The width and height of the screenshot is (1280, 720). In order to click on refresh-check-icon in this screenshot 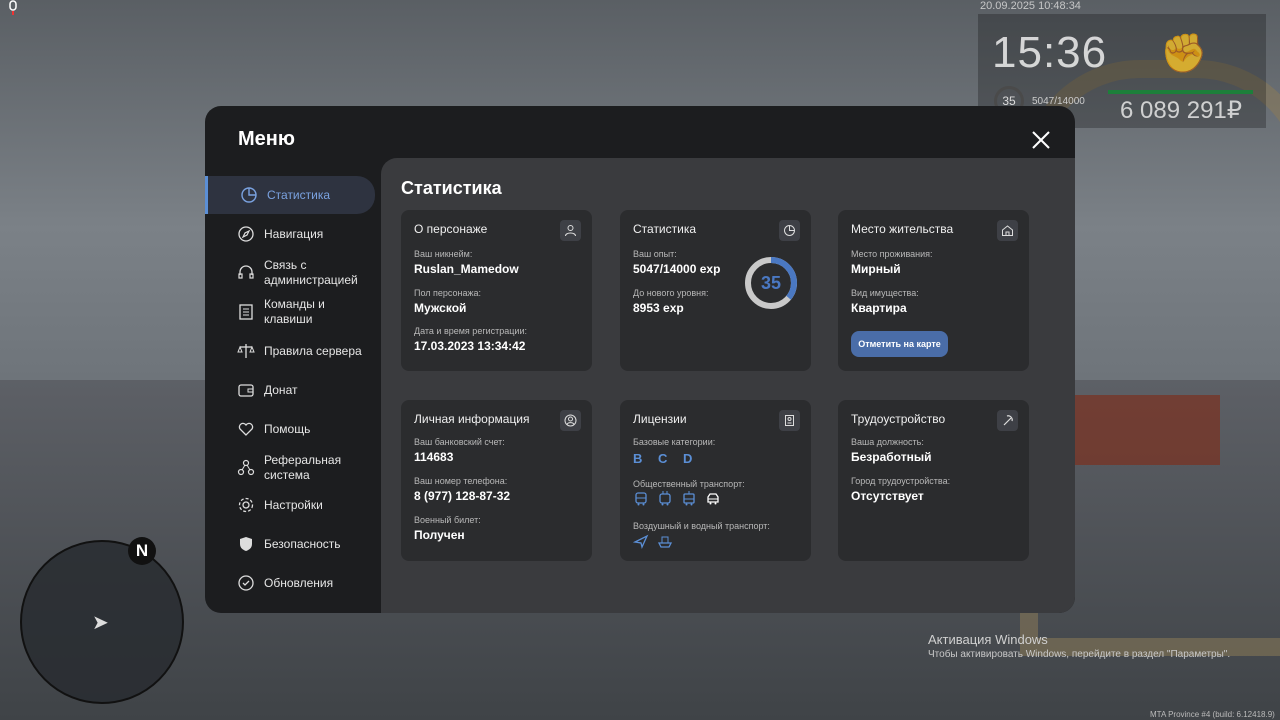, I will do `click(246, 583)`.